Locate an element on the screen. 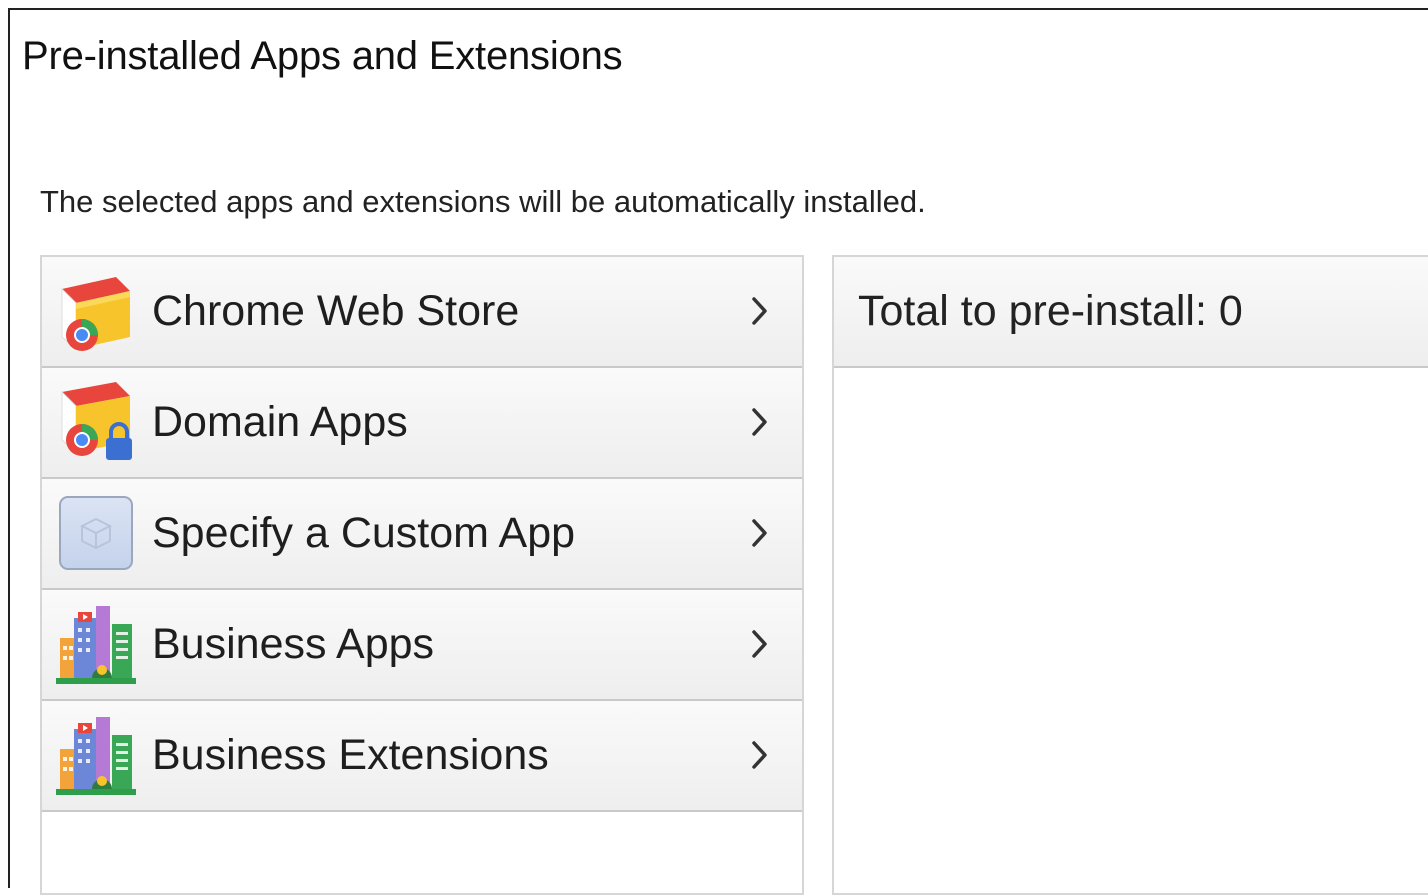 This screenshot has height=895, width=1428. business-extensions-icon is located at coordinates (96, 756).